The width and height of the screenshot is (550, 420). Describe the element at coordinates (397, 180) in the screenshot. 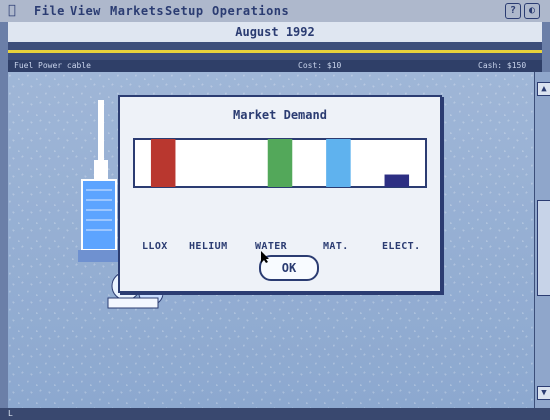

I see `bar-elect` at that location.